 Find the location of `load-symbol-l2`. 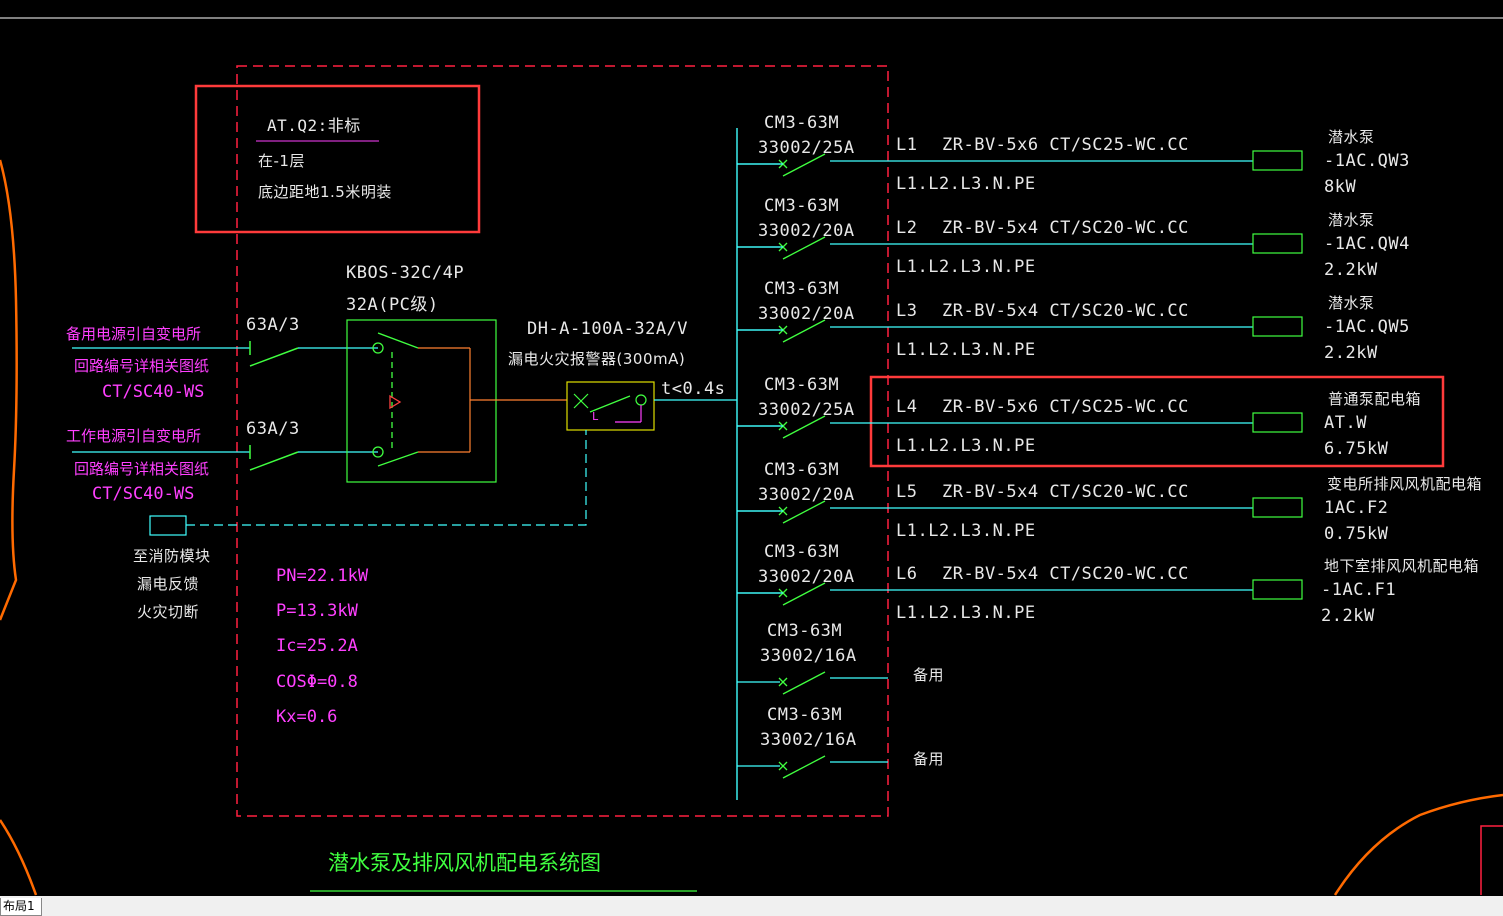

load-symbol-l2 is located at coordinates (1277, 243).